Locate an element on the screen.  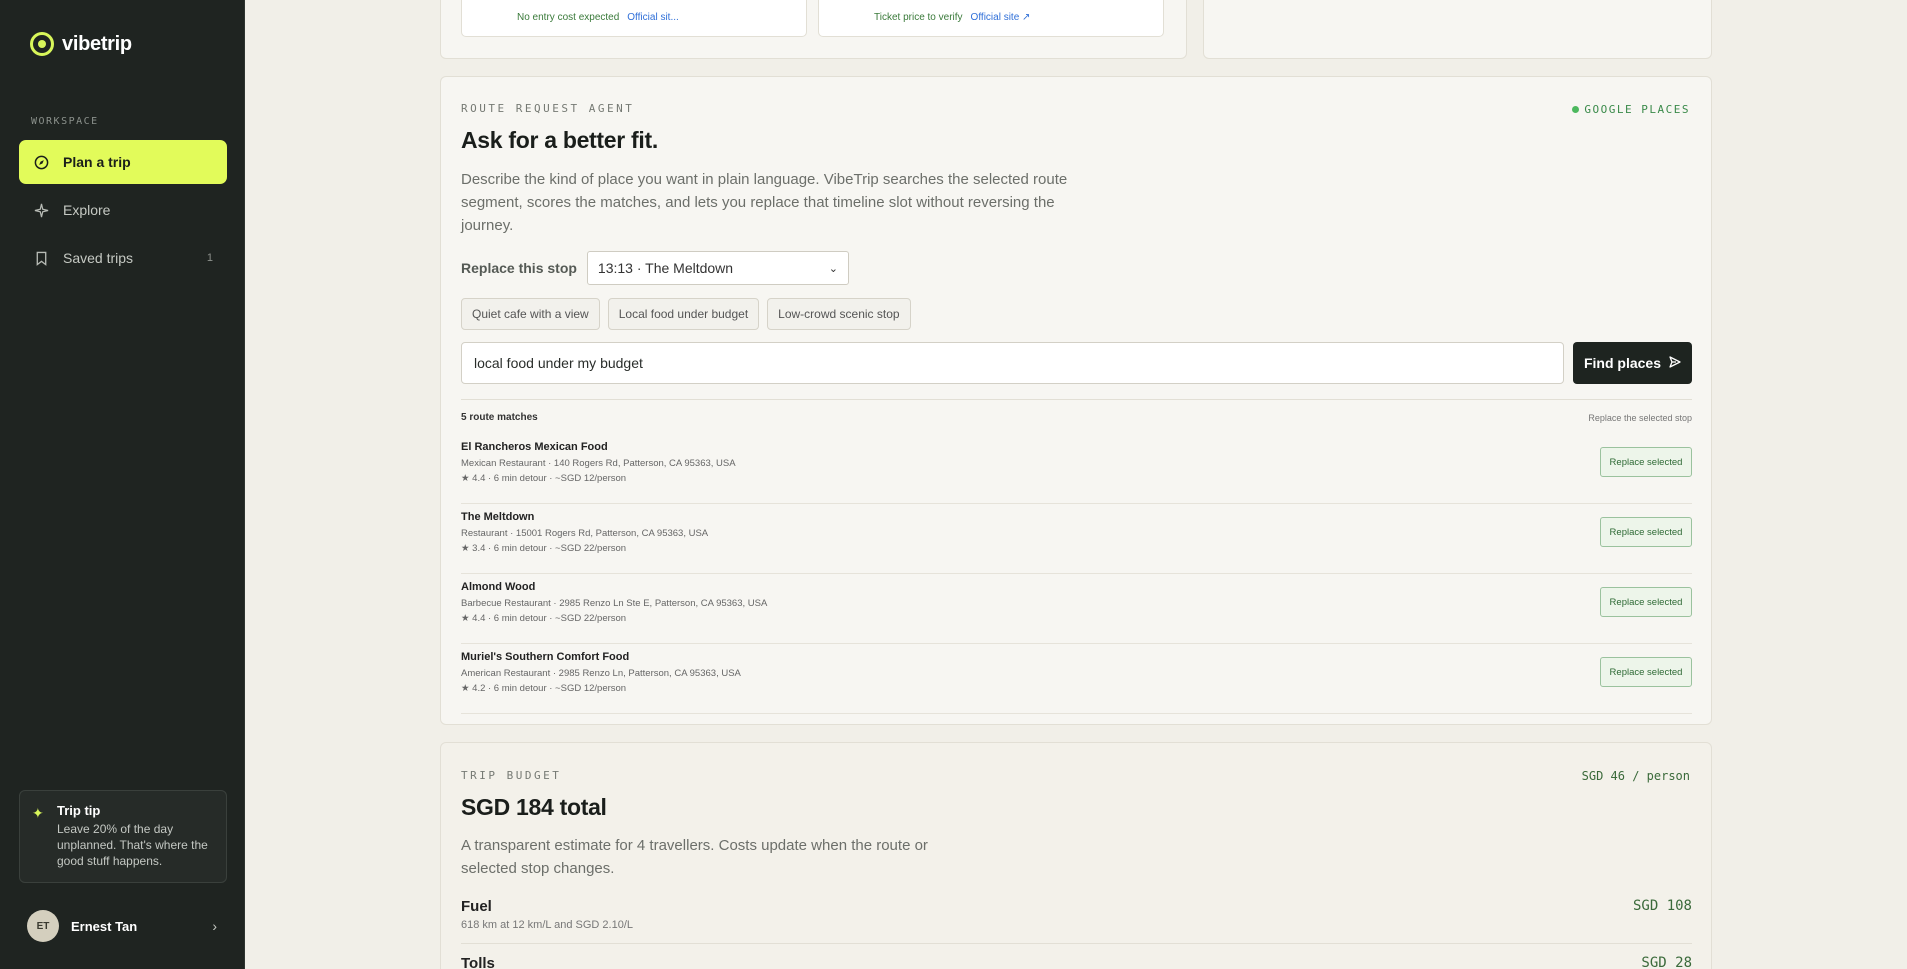
budget-per-person: SGD 46 / person is located at coordinates (1635, 776).